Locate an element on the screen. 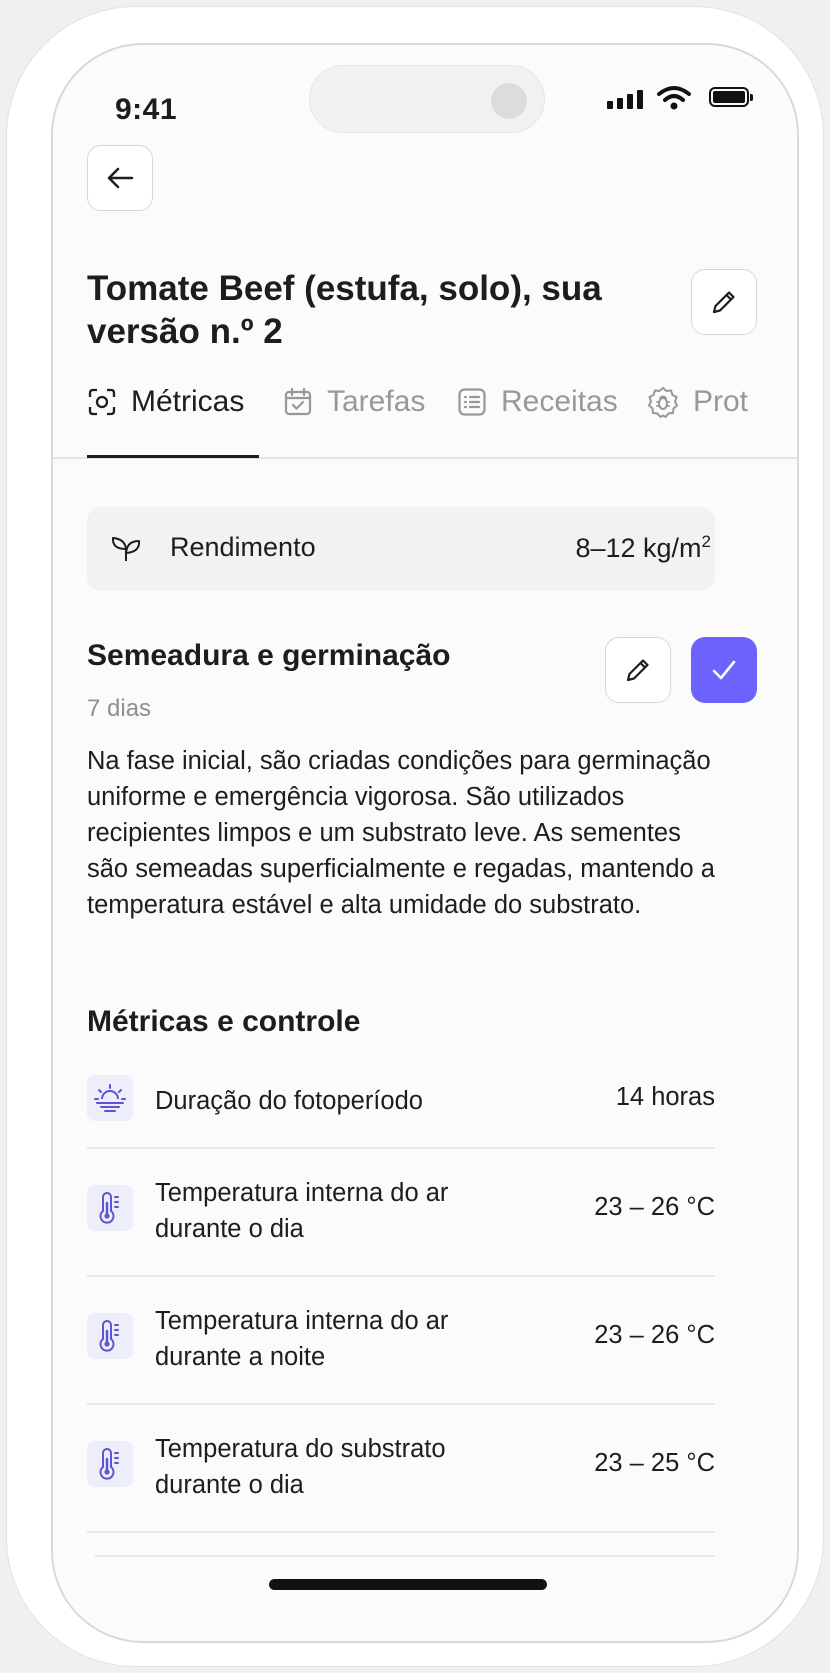  yield-value: 8–12 kg/m2 is located at coordinates (643, 548).